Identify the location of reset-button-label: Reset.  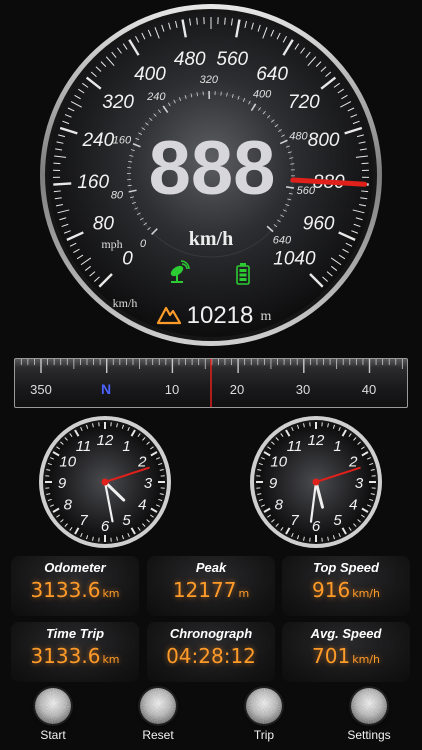
(158, 735).